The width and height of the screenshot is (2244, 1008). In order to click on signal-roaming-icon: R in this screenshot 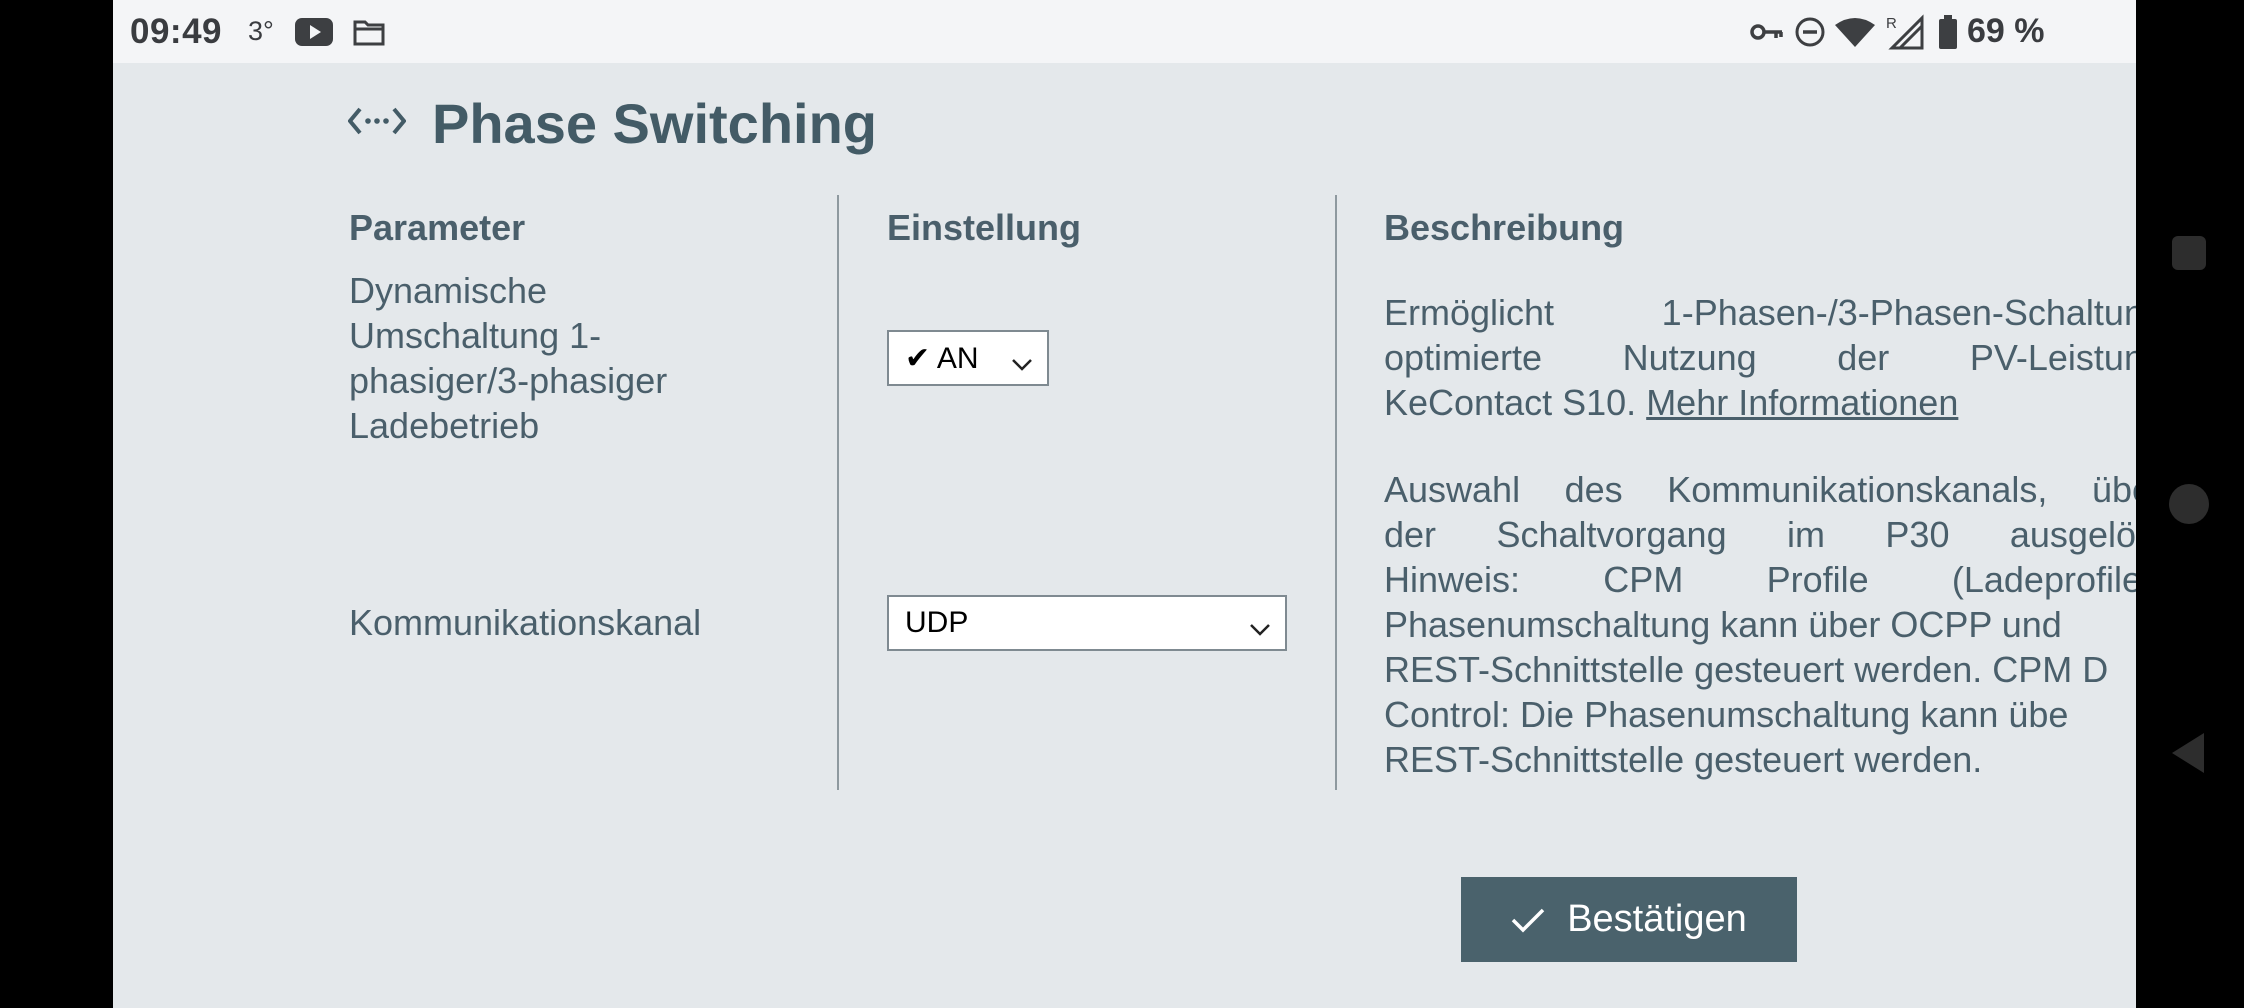, I will do `click(1906, 31)`.